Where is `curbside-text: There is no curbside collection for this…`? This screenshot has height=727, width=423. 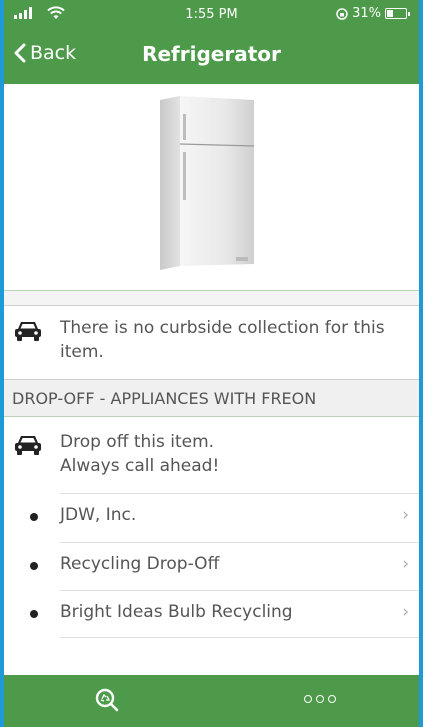
curbside-text: There is no curbside collection for this… is located at coordinates (222, 340).